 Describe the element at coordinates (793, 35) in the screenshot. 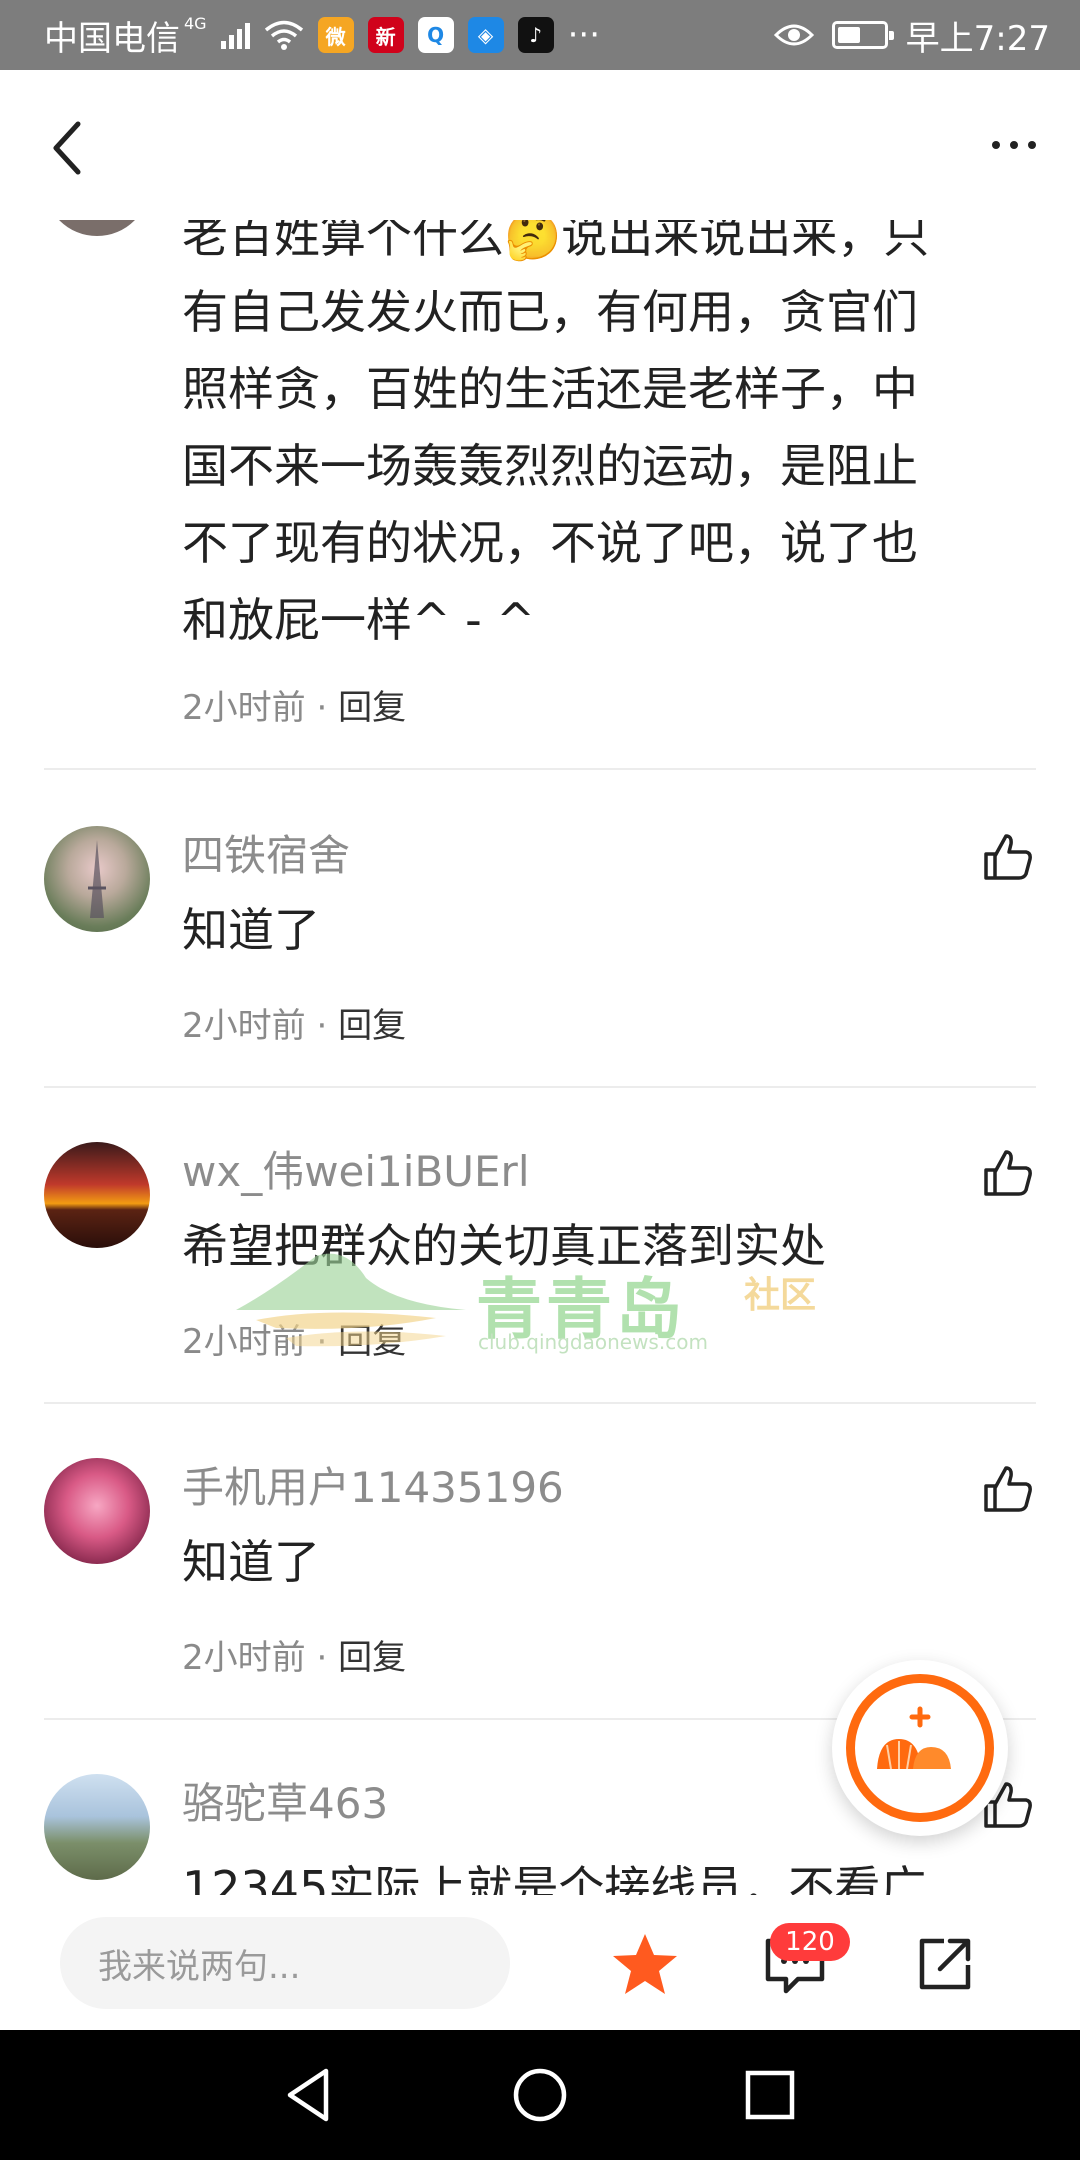

I see `eye-comfort-icon` at that location.